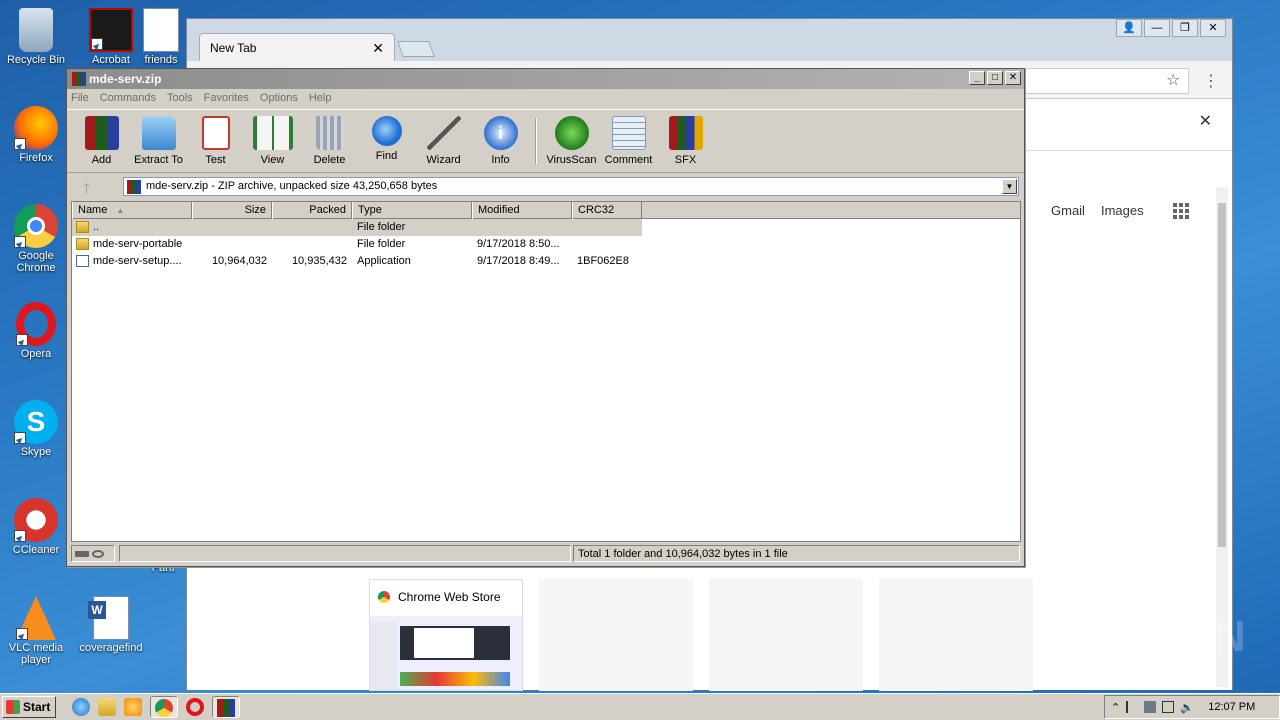  I want to click on toolbar-label: VirusScan, so click(571, 160).